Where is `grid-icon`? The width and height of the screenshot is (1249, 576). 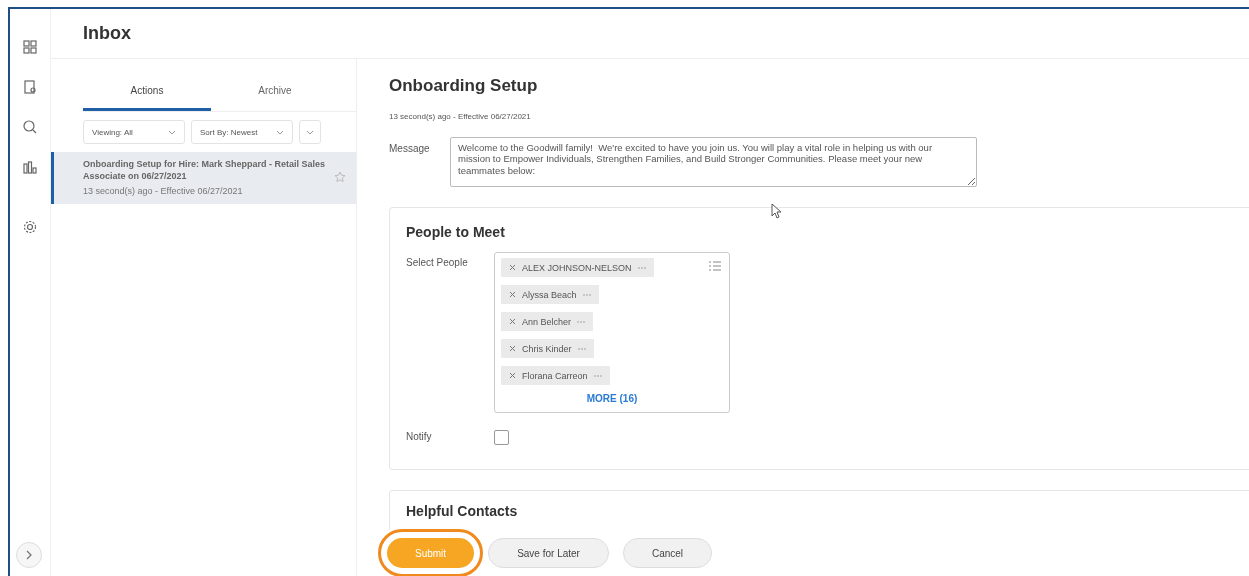 grid-icon is located at coordinates (30, 47).